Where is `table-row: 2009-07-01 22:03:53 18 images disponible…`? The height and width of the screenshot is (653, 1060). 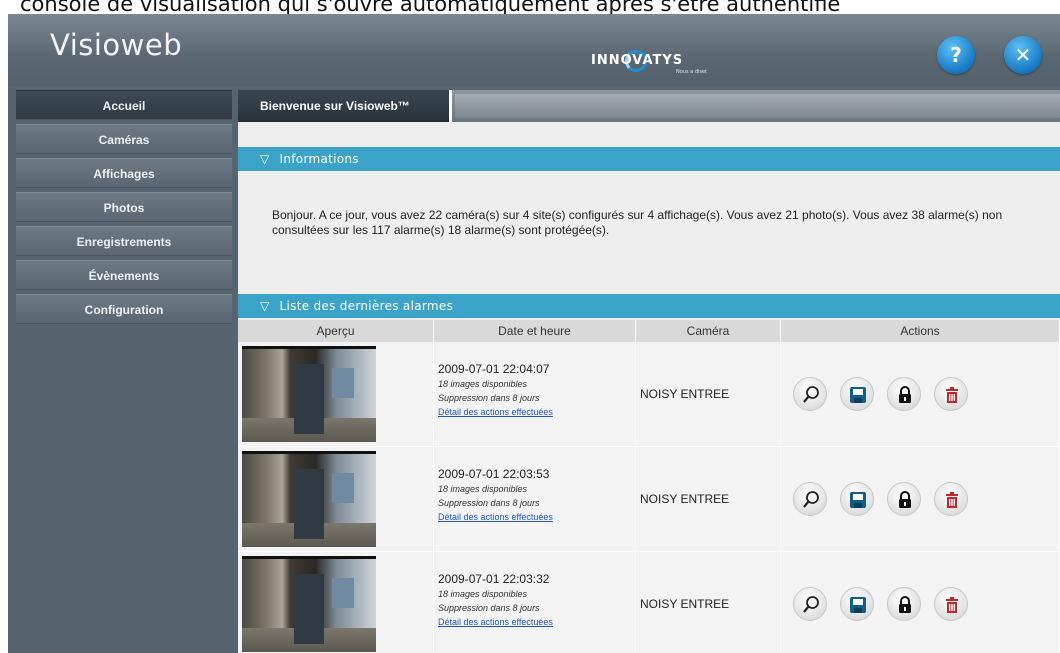
table-row: 2009-07-01 22:03:53 18 images disponible… is located at coordinates (649, 499).